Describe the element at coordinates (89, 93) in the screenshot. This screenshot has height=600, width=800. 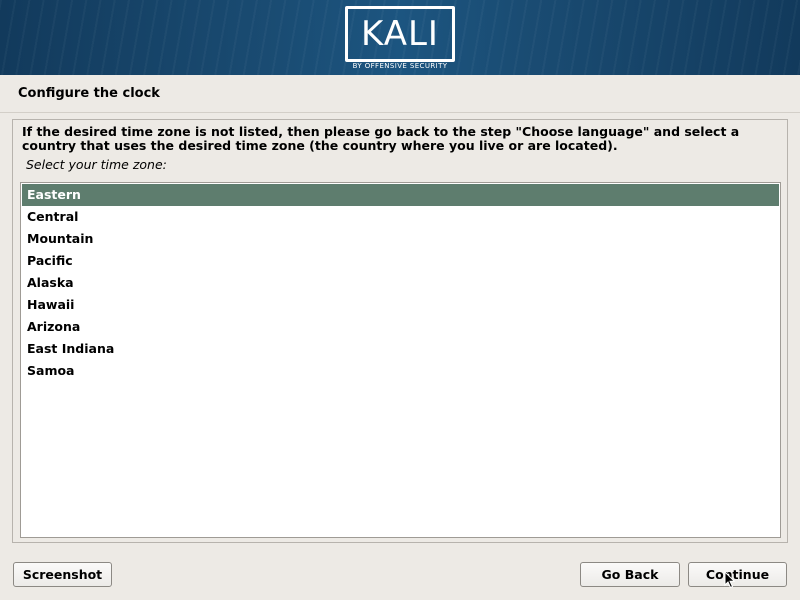
I see `page-title: Configure the clock` at that location.